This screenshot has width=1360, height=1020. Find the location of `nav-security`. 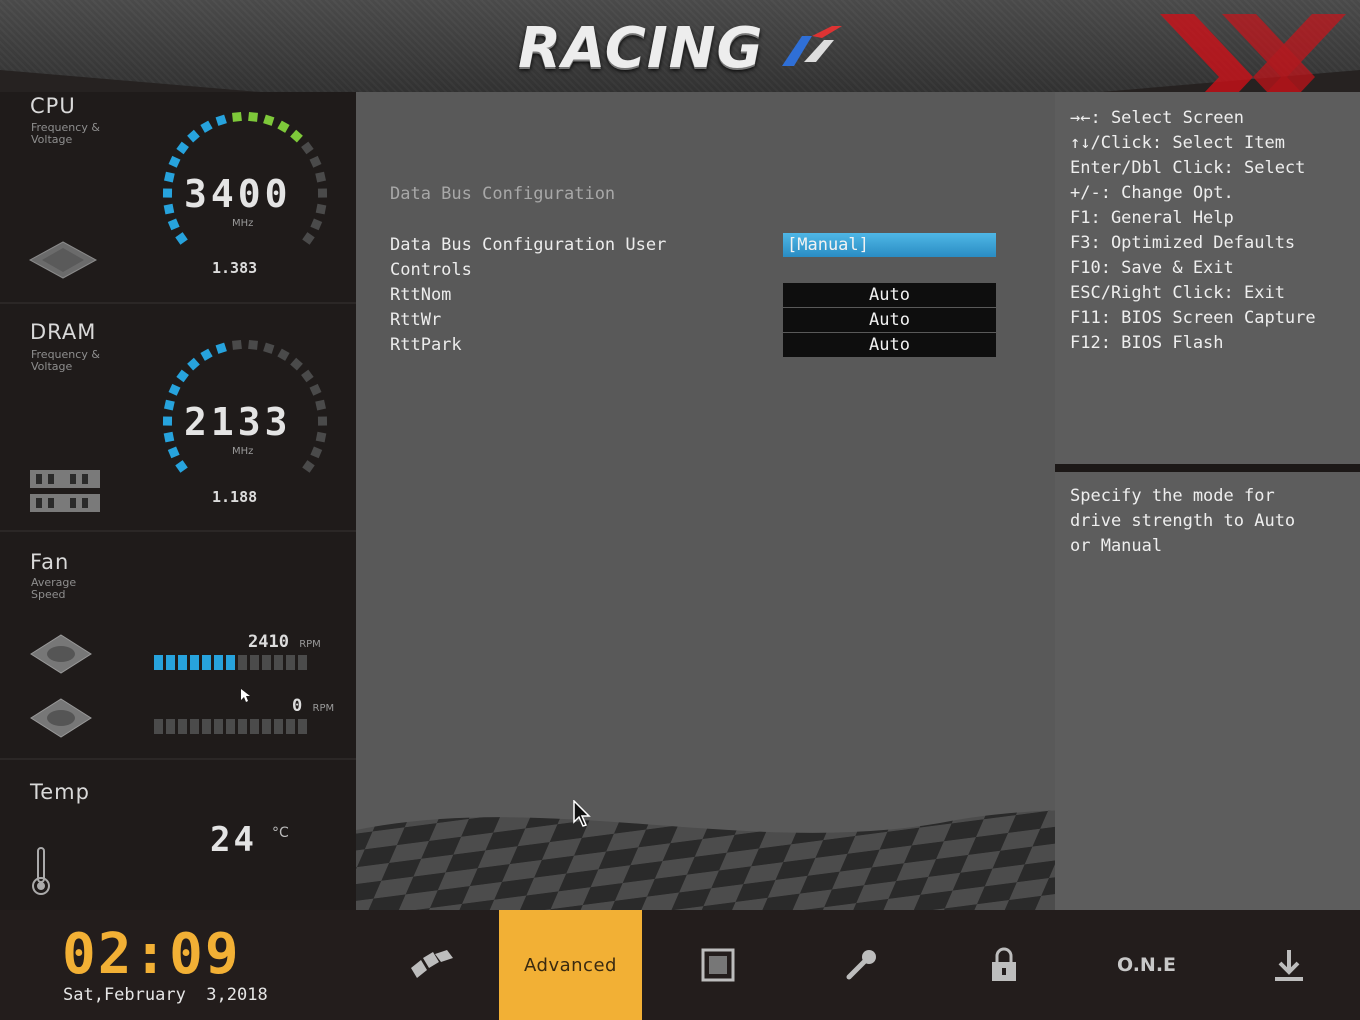

nav-security is located at coordinates (1003, 965).